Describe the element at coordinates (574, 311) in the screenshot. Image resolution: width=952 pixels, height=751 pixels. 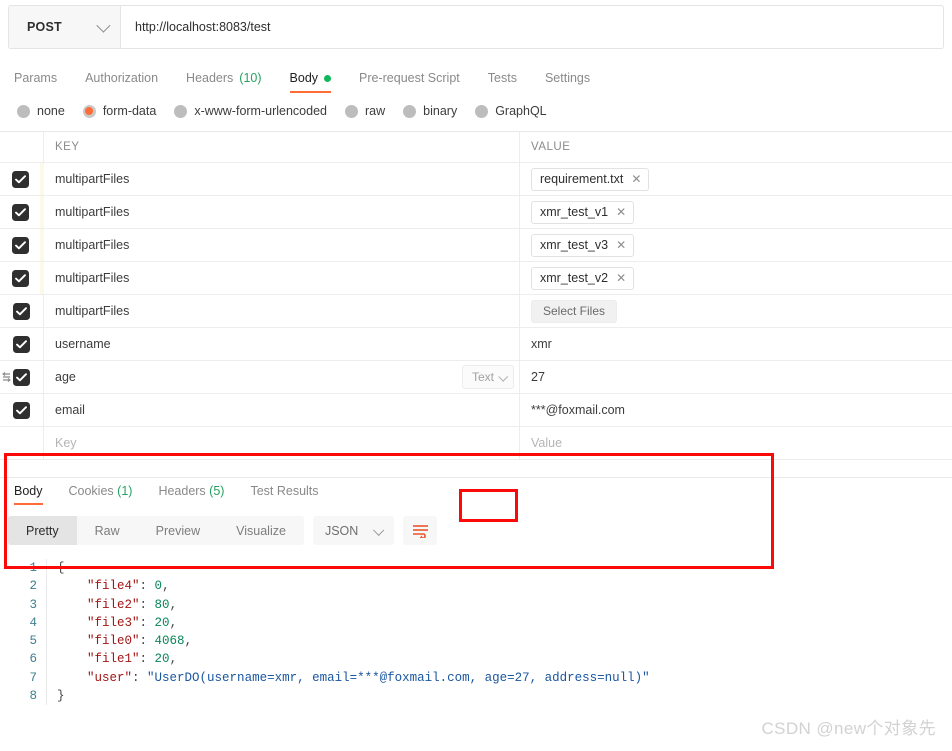
I see `select-files-button: Select Files` at that location.